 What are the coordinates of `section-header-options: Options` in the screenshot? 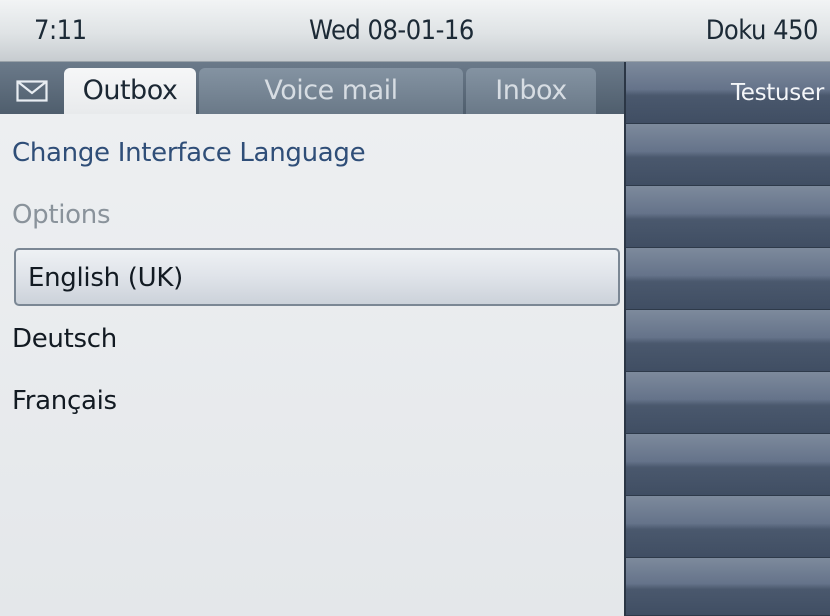 It's located at (61, 215).